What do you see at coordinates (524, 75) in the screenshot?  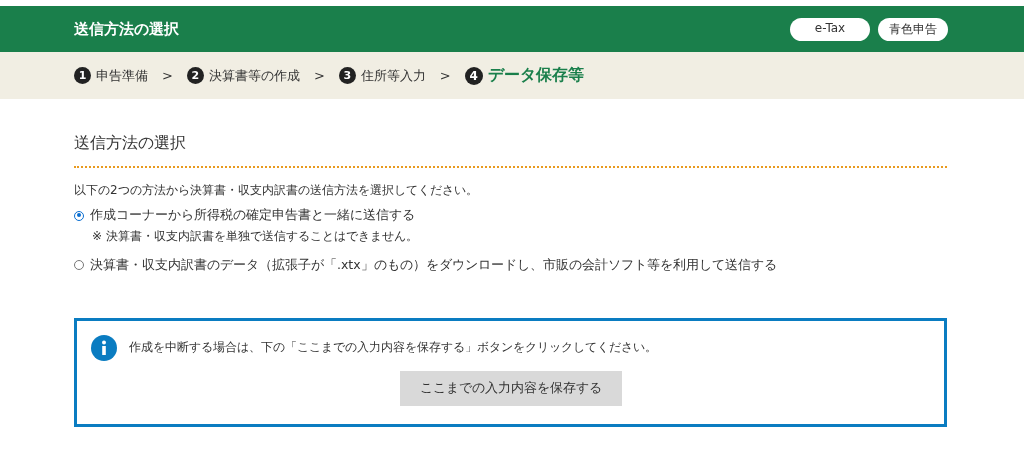 I see `step-item: 4 データ保存等` at bounding box center [524, 75].